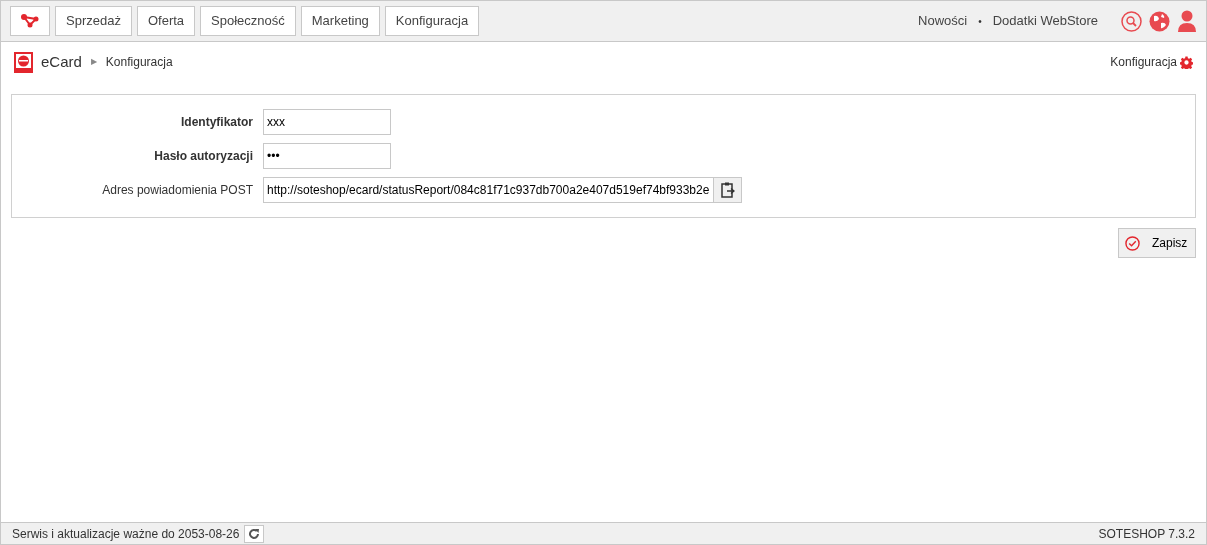 The height and width of the screenshot is (545, 1207). Describe the element at coordinates (248, 21) in the screenshot. I see `nav-tab: Społeczność` at that location.